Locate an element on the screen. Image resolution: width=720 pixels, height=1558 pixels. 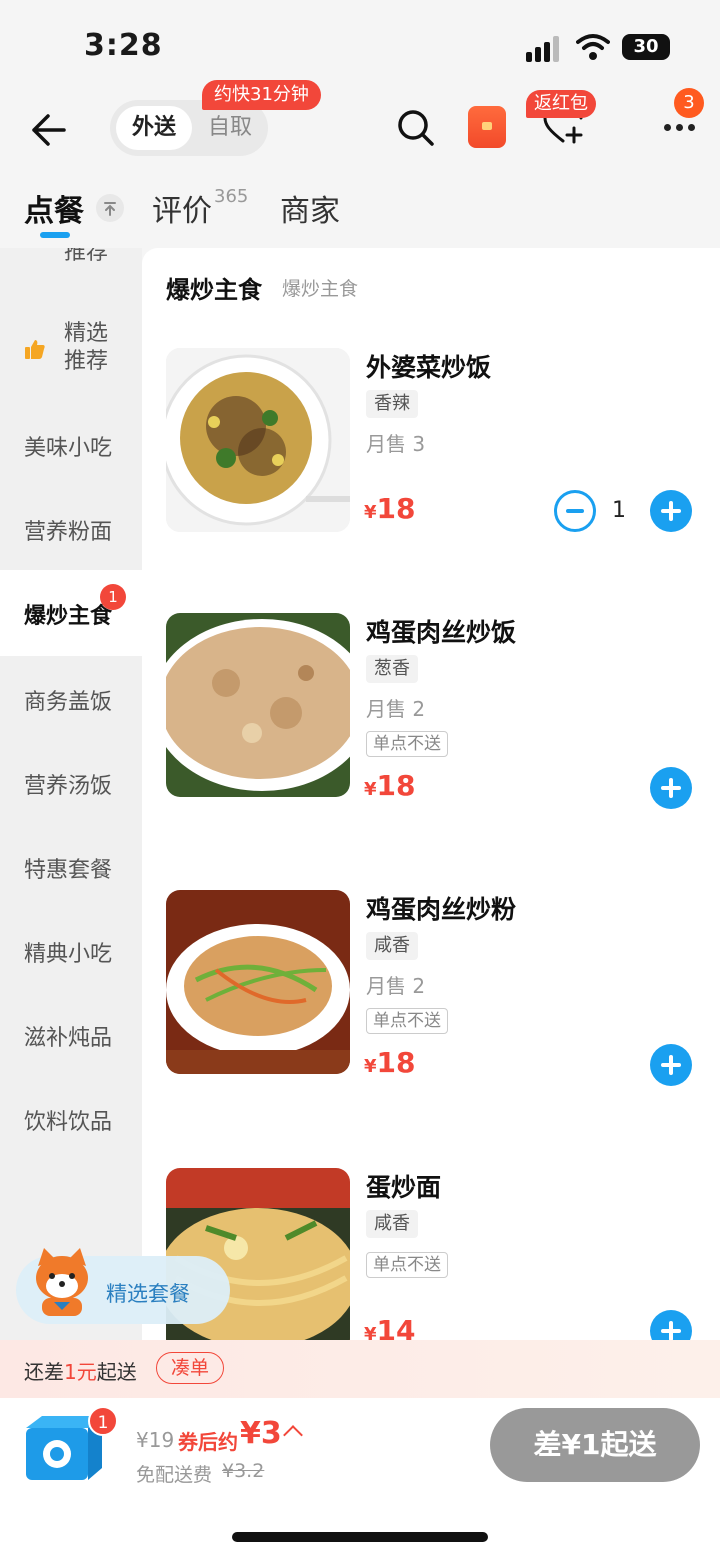
status-time: 3:28 is located at coordinates (123, 45).